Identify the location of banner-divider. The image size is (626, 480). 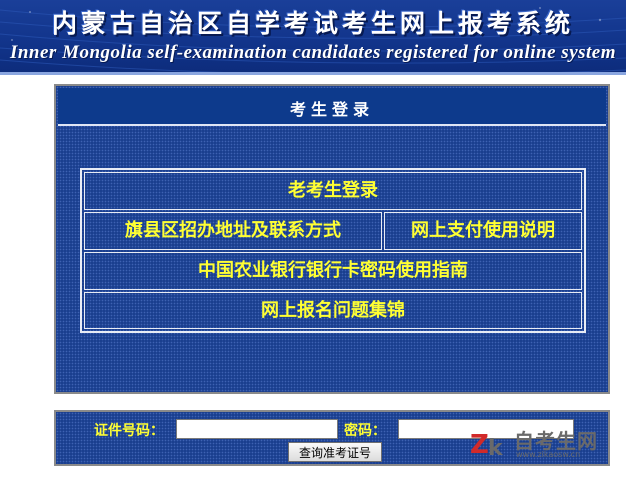
(313, 73).